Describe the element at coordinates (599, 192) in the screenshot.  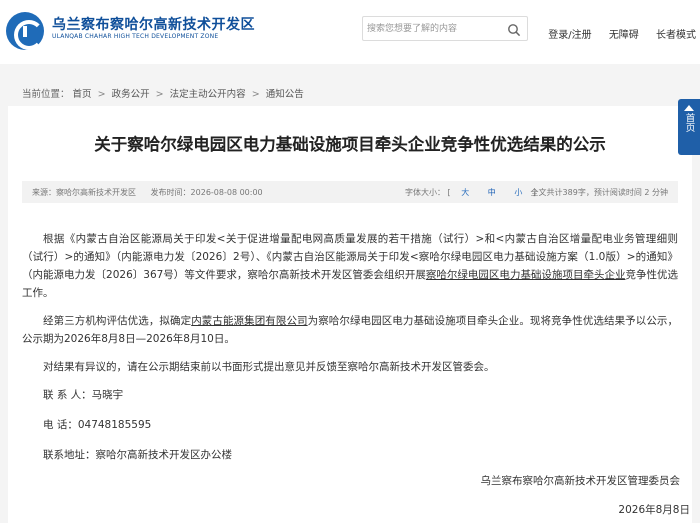
I see `article-stats: 全文共计389字，预计阅读时间 2 分钟` at that location.